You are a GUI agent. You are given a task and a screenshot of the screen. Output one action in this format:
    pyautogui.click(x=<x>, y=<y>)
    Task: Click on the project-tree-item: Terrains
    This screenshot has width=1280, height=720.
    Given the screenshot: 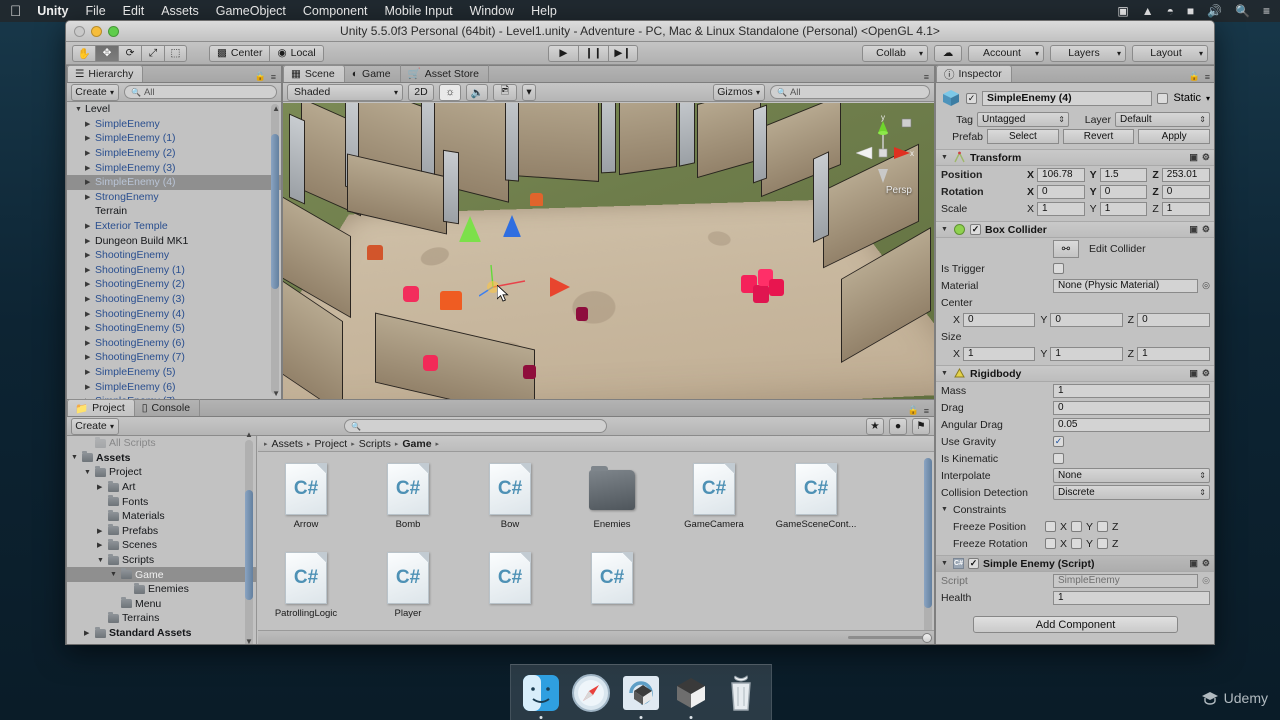 What is the action you would take?
    pyautogui.click(x=161, y=618)
    